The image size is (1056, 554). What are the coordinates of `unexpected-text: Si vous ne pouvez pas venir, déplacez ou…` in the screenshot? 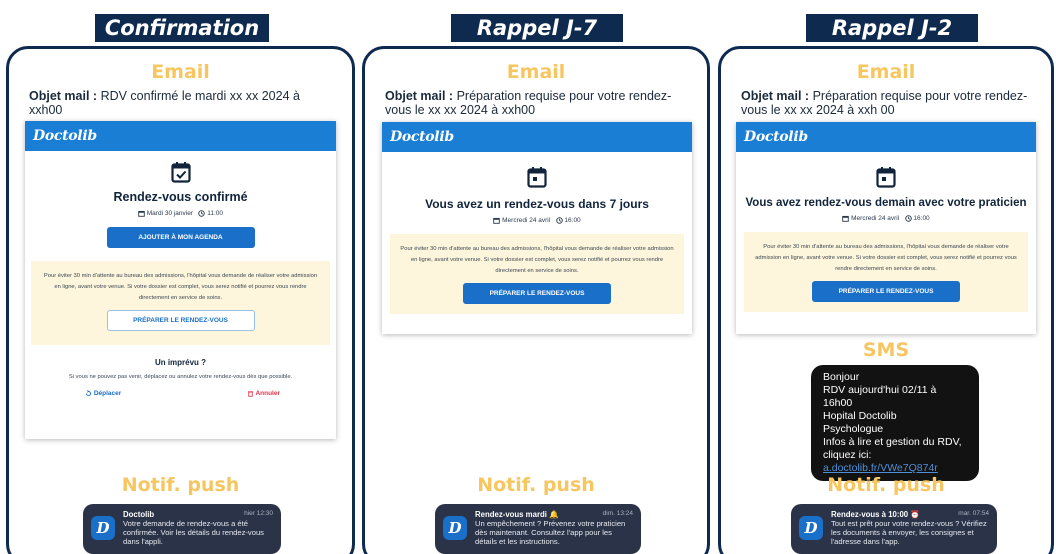 It's located at (180, 377).